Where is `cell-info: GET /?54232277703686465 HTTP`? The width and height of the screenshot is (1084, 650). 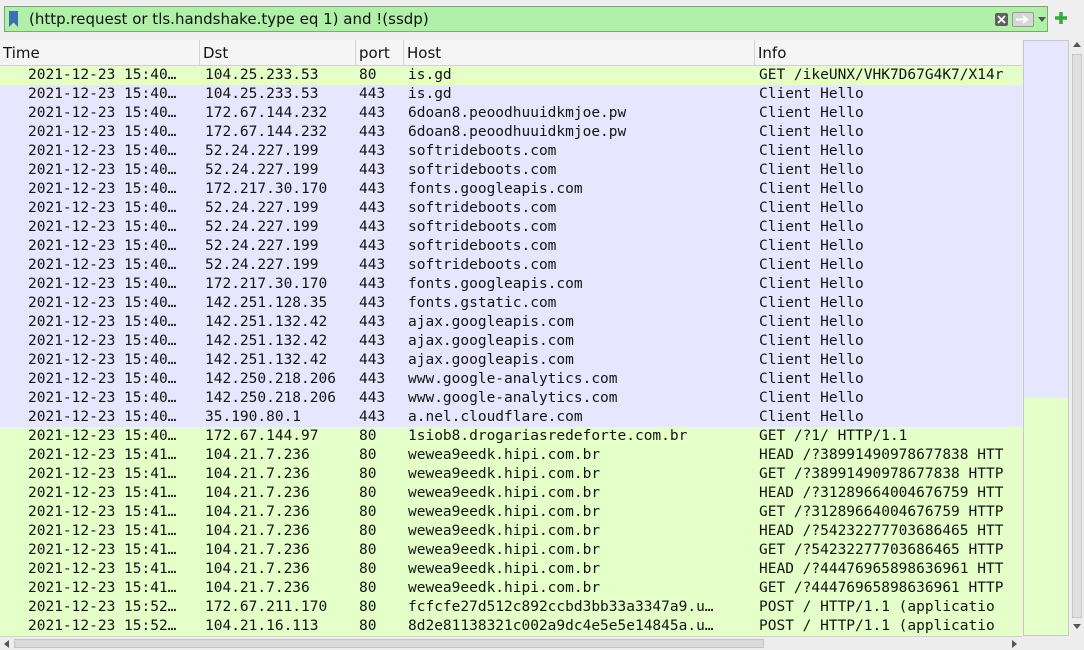
cell-info: GET /?54232277703686465 HTTP is located at coordinates (881, 550).